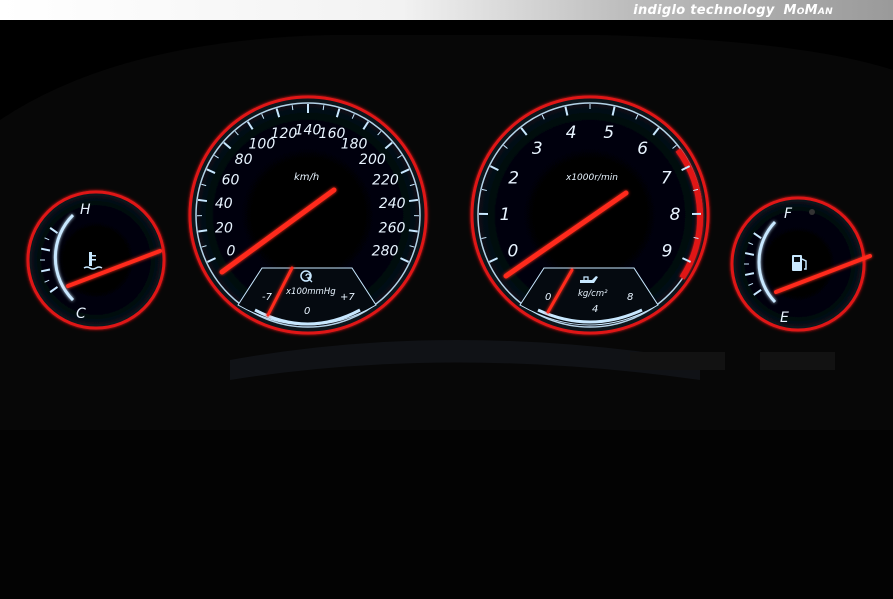 The image size is (893, 599). Describe the element at coordinates (372, 160) in the screenshot. I see `dial-tick-label: 200` at that location.